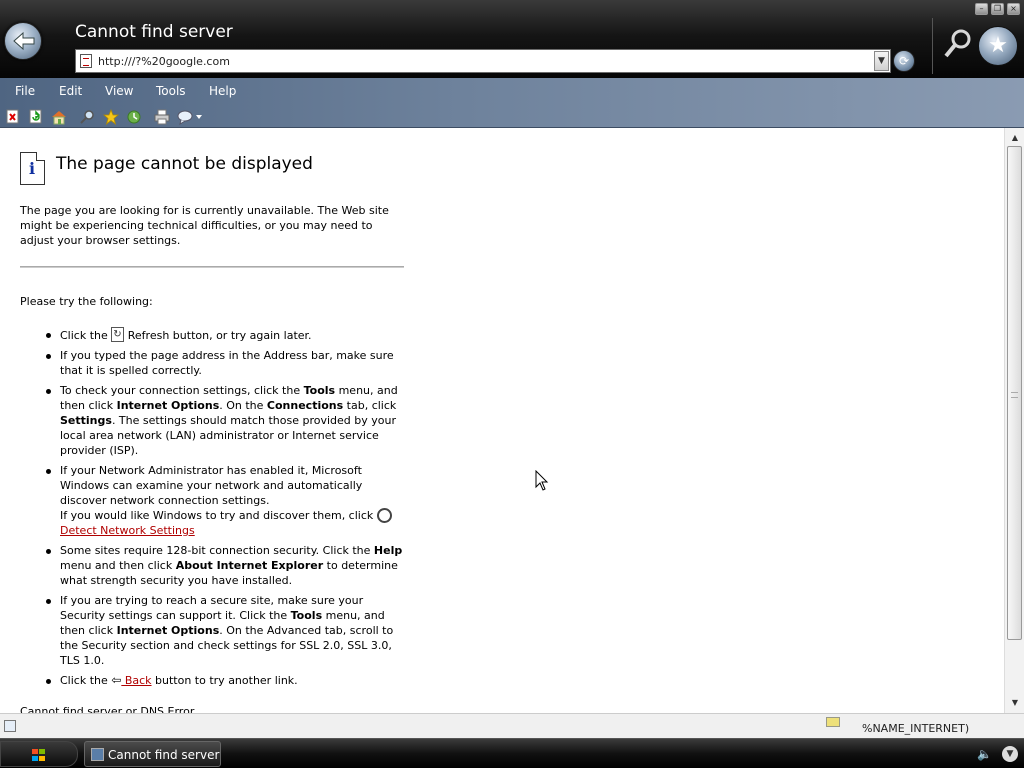 This screenshot has width=1024, height=768. I want to click on try-heading: Please try the following:, so click(86, 301).